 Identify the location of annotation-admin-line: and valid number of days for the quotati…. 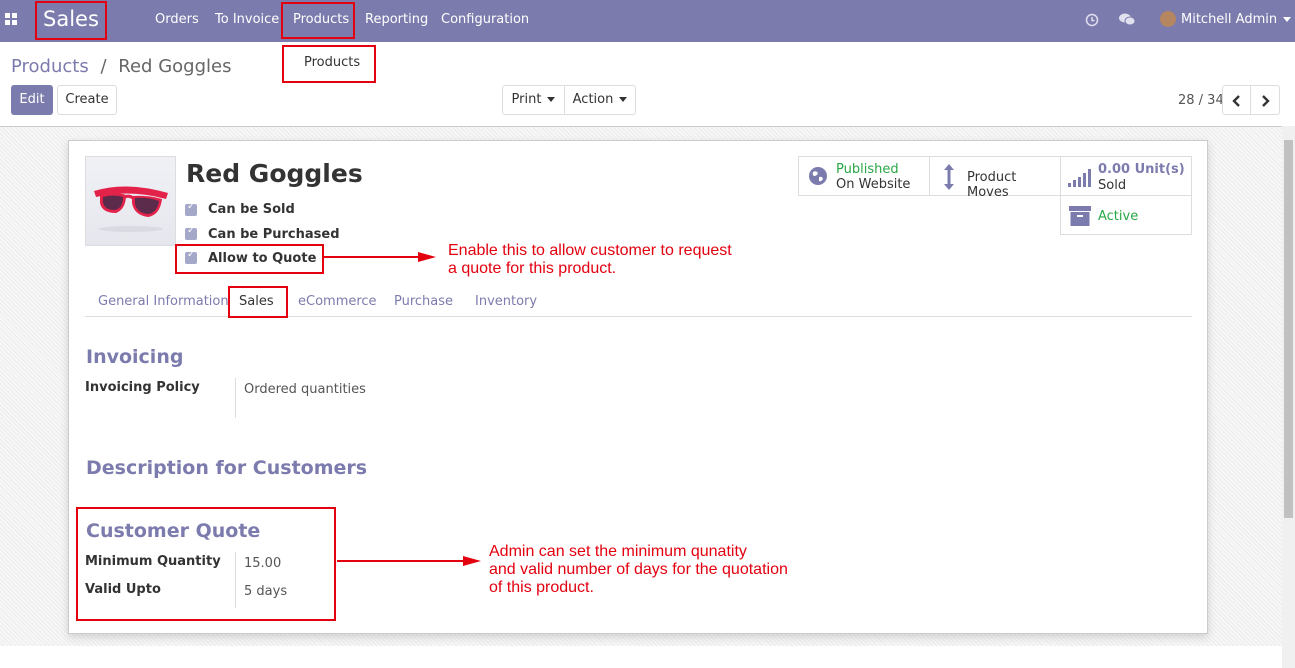
(638, 569).